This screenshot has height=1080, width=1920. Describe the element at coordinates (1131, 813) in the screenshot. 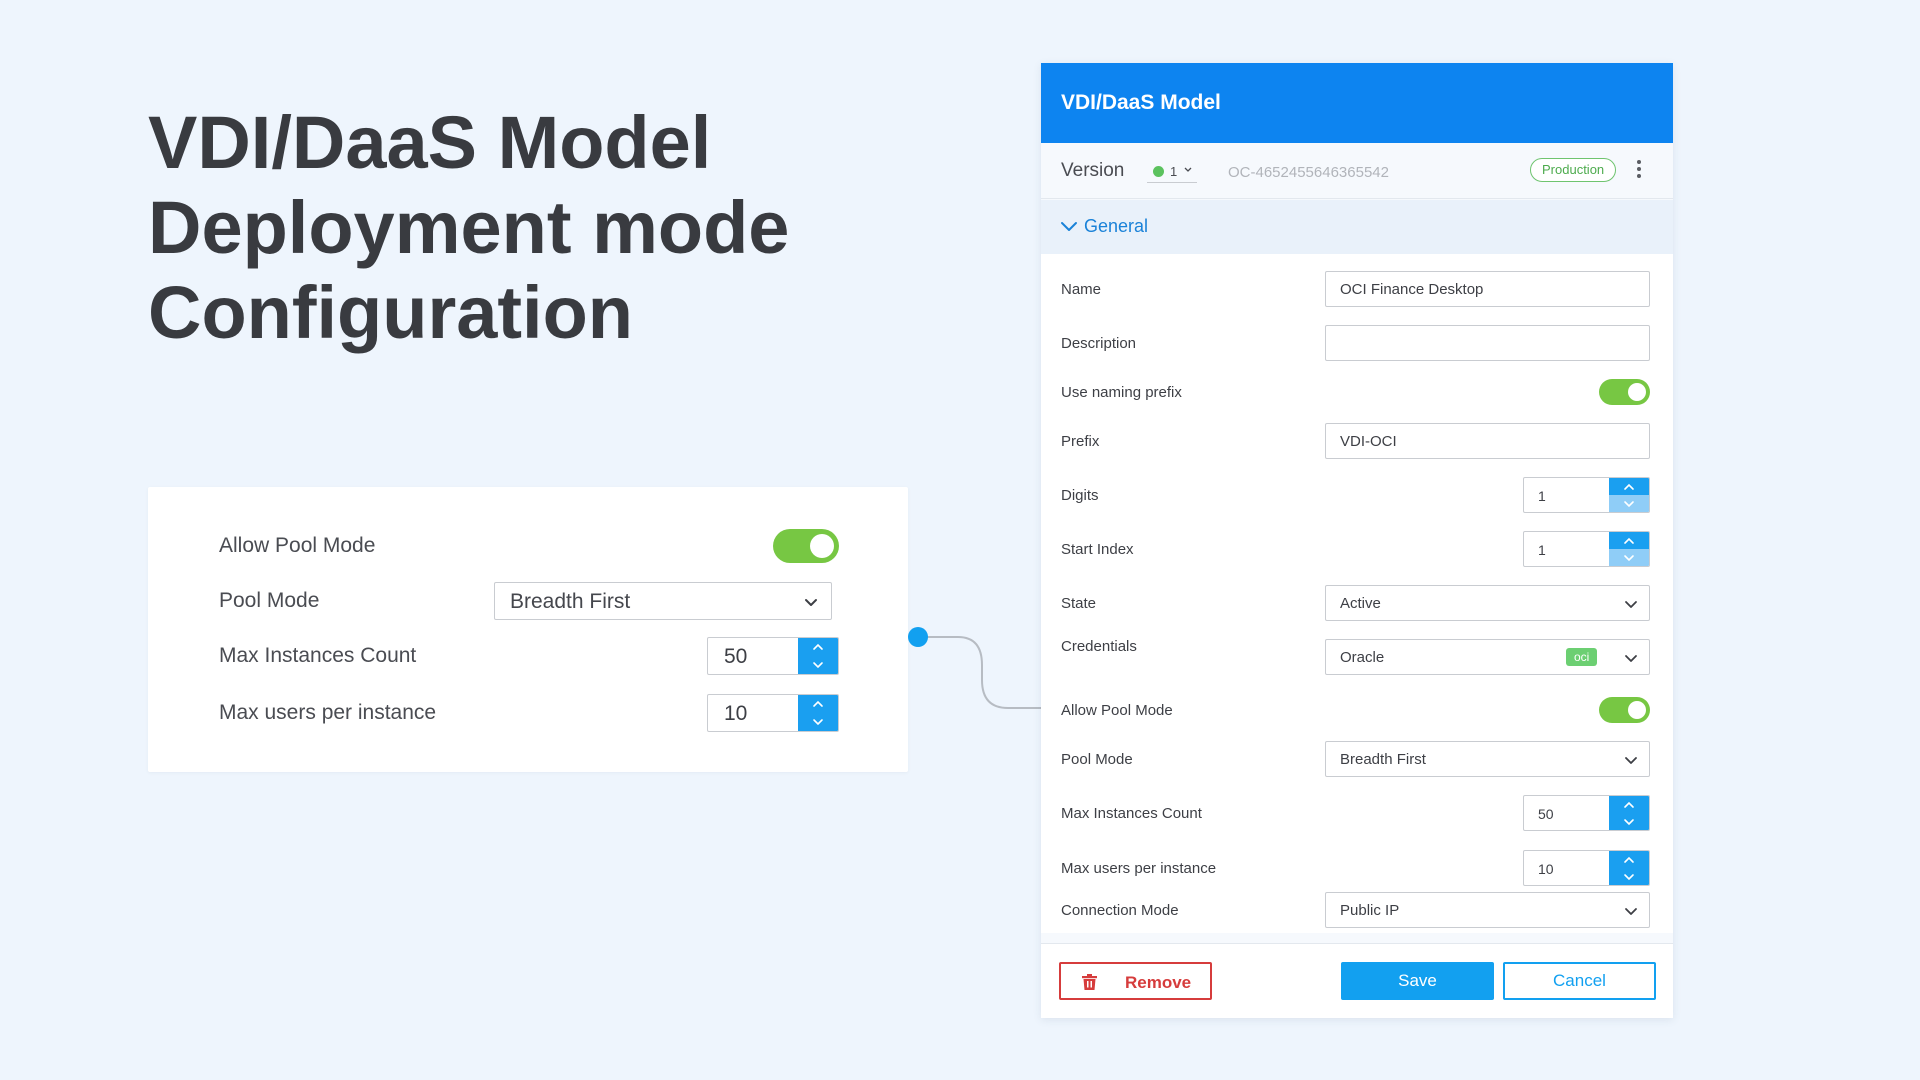

I see `max-instances-label: Max Instances Count` at that location.